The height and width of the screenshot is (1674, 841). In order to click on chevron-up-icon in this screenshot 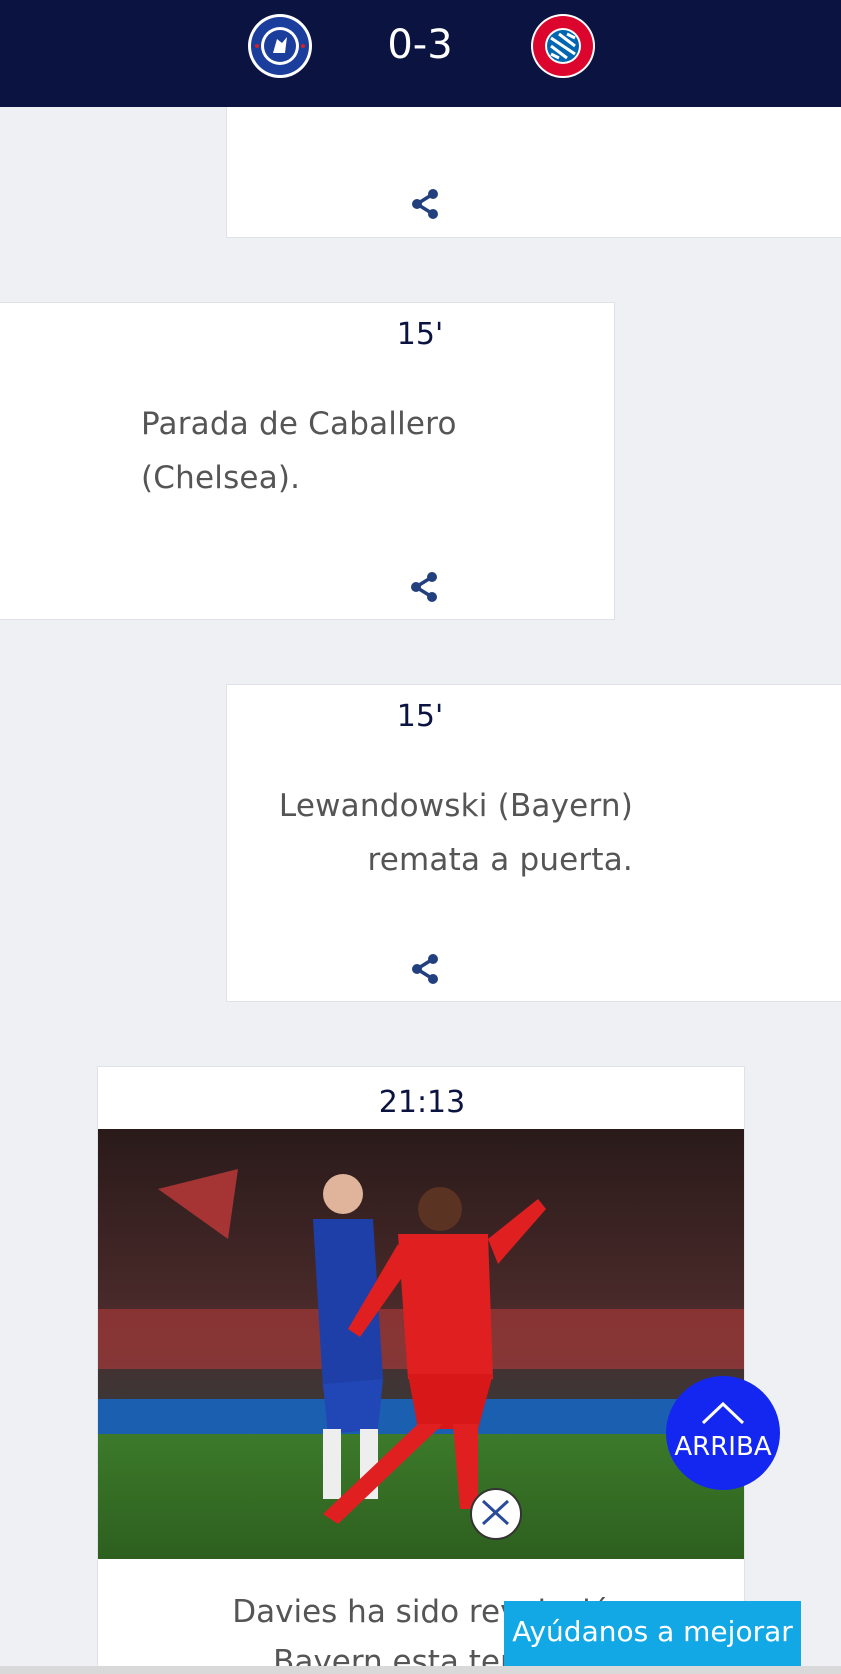, I will do `click(723, 1413)`.